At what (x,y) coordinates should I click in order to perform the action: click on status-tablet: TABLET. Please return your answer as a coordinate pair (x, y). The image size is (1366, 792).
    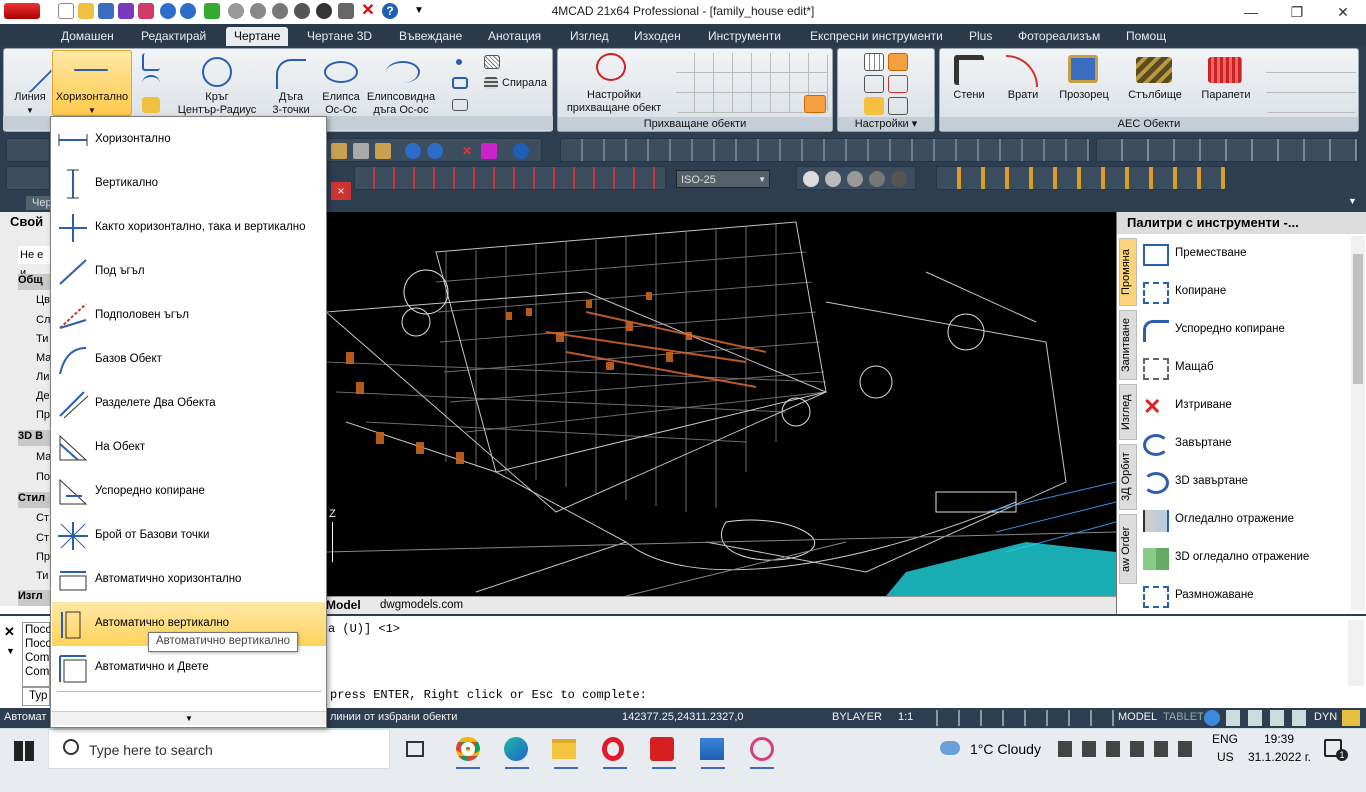
    Looking at the image, I should click on (1183, 717).